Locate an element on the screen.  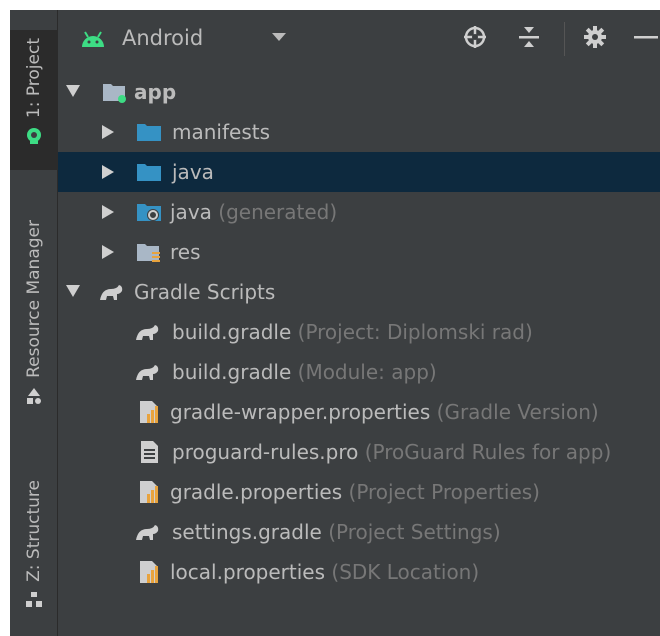
tree-node-label: local.properties (SDK Location) is located at coordinates (325, 572).